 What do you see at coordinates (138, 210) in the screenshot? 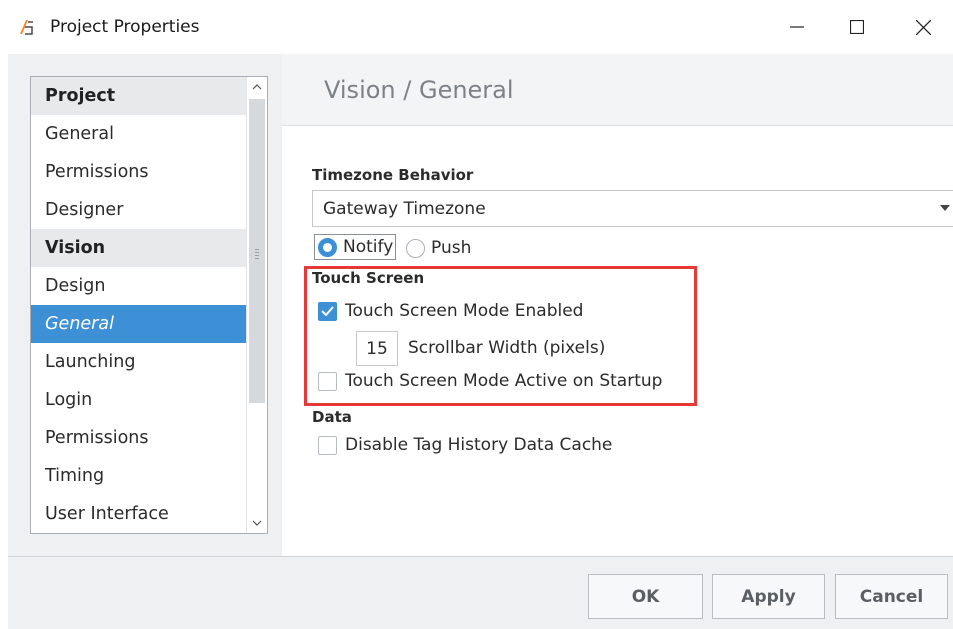
I see `sidebar-item-designer: Designer` at bounding box center [138, 210].